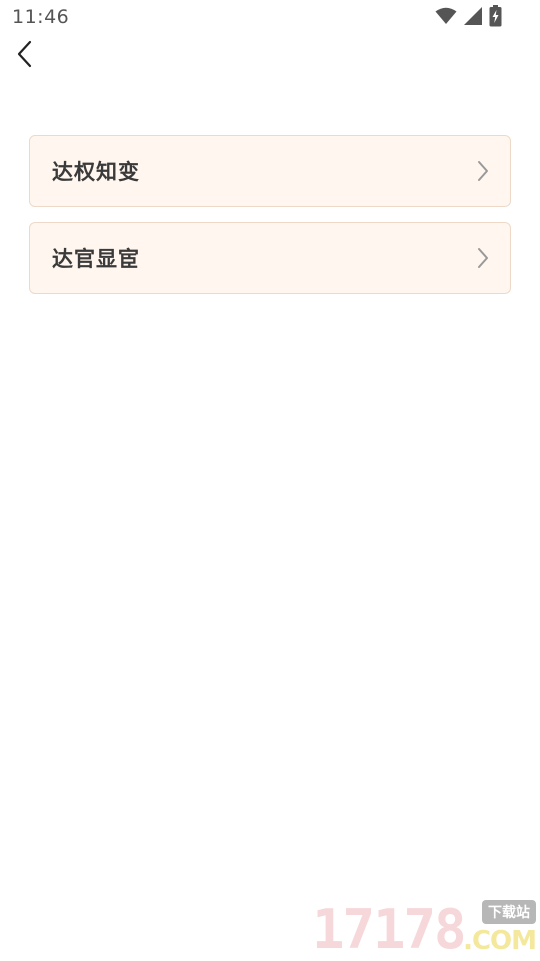 The image size is (540, 961). Describe the element at coordinates (41, 17) in the screenshot. I see `status-time: 11:46` at that location.